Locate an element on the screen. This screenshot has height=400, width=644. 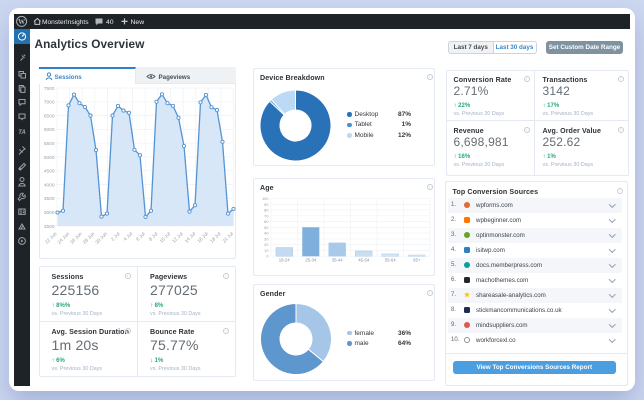
svg-text: 4 Jul is located at coordinates (127, 236).